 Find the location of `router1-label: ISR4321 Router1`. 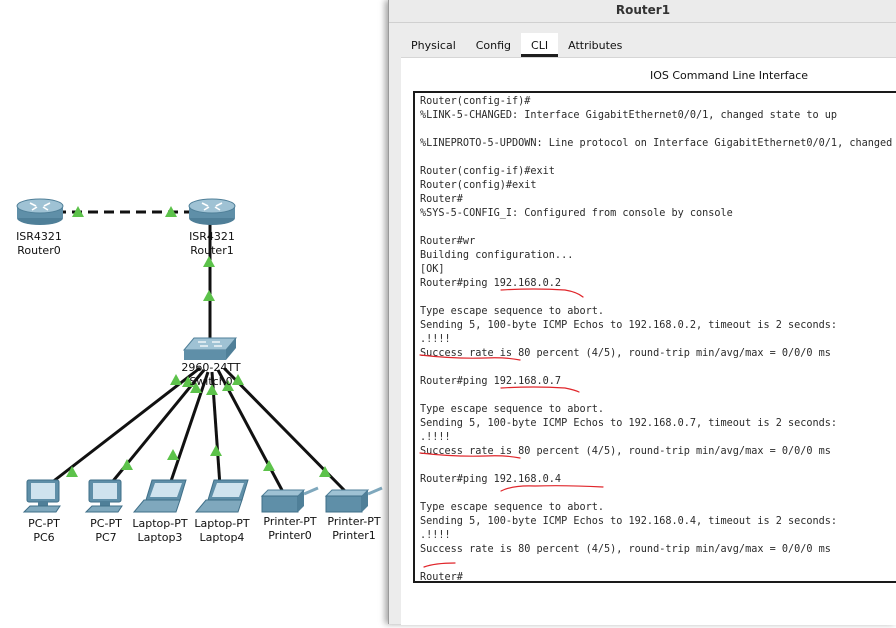

router1-label: ISR4321 Router1 is located at coordinates (212, 244).